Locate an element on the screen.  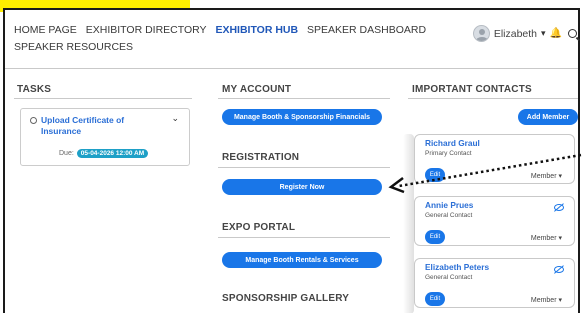
registration-title: REGISTRATION is located at coordinates (261, 157).